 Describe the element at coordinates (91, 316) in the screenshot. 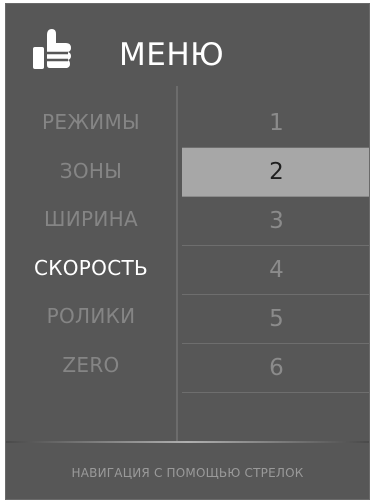

I see `menu-item-rollers: РОЛИКИ` at that location.